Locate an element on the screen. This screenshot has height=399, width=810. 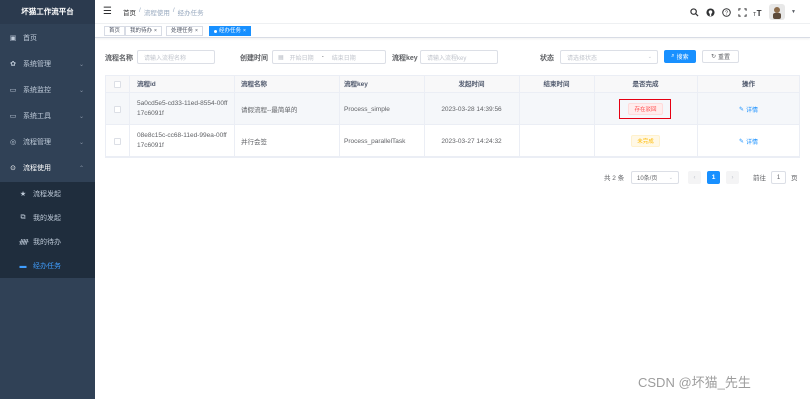
chevron-right-icon: › is located at coordinates (732, 177).